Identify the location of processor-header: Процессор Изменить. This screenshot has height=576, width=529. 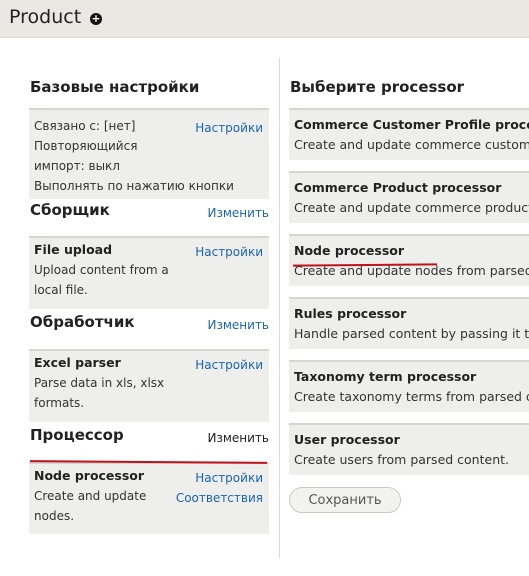
(149, 442).